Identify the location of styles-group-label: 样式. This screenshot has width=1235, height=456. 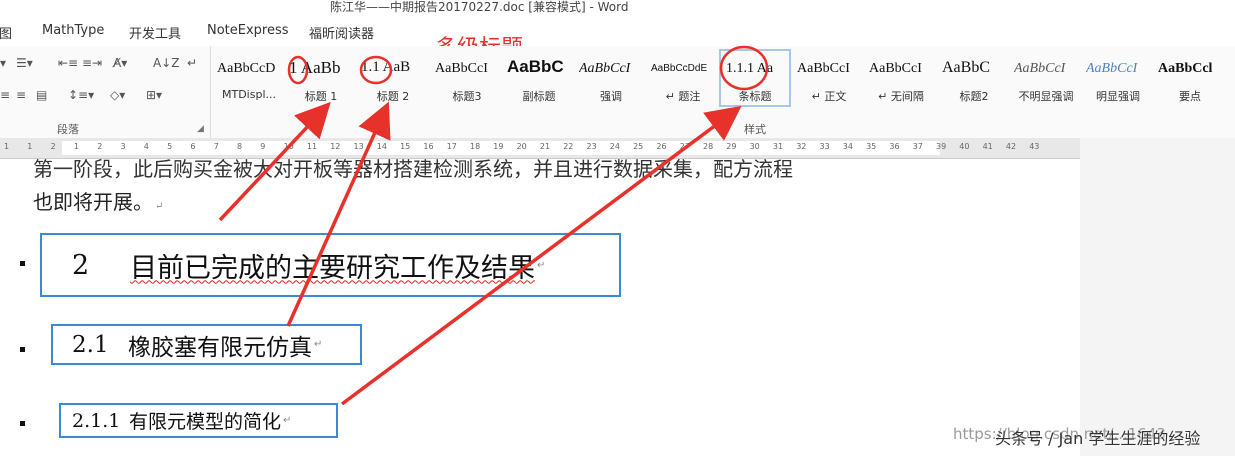
(755, 129).